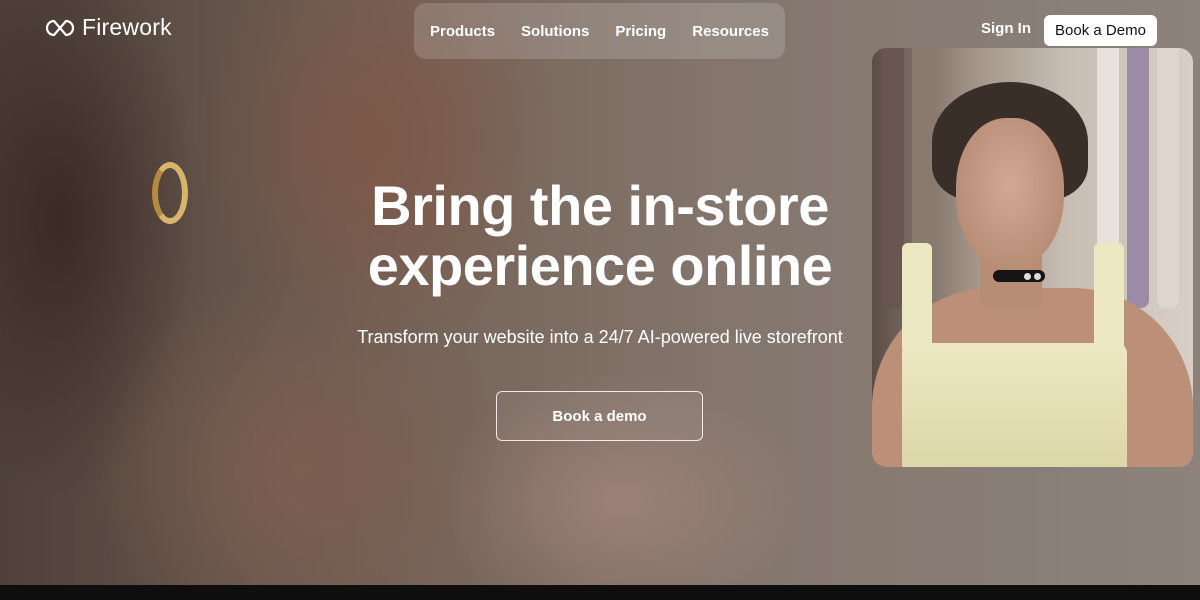 Image resolution: width=1200 pixels, height=600 pixels. What do you see at coordinates (1109, 298) in the screenshot?
I see `dress-strap-right` at bounding box center [1109, 298].